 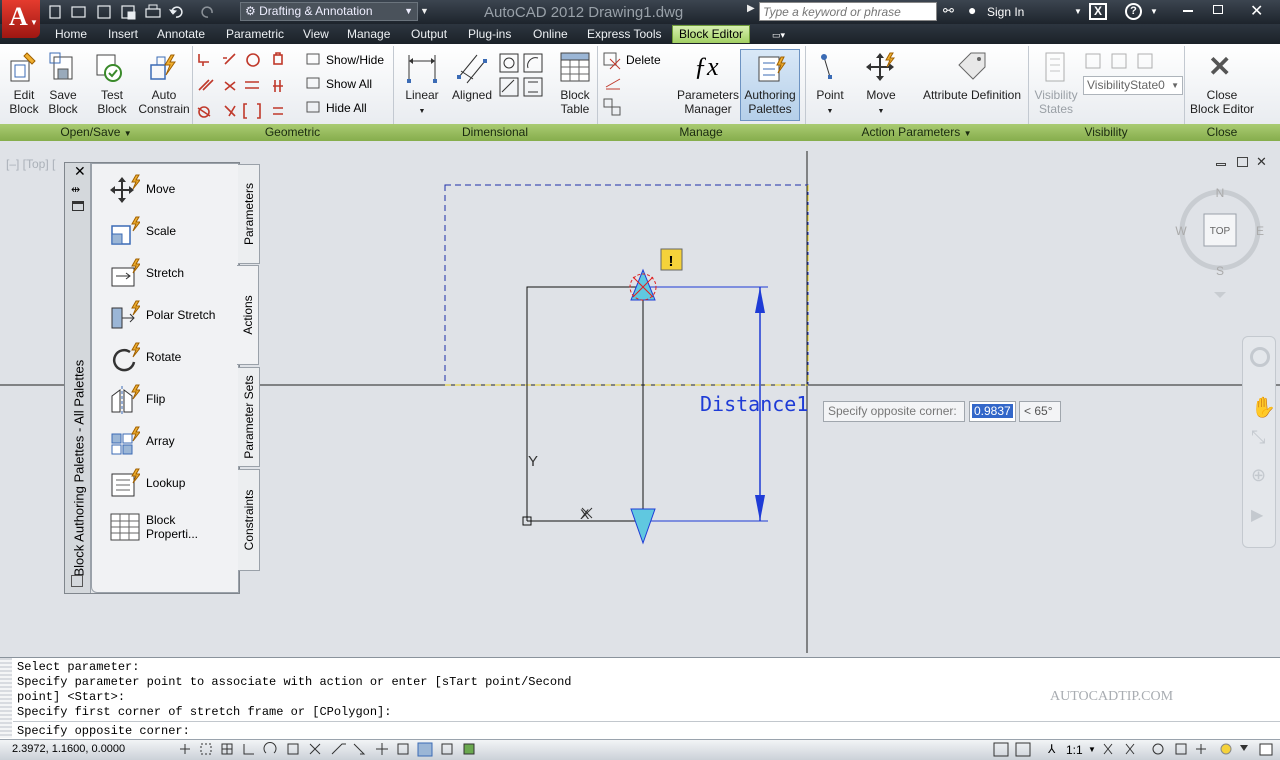 I want to click on command-line-grip, so click(x=6, y=698).